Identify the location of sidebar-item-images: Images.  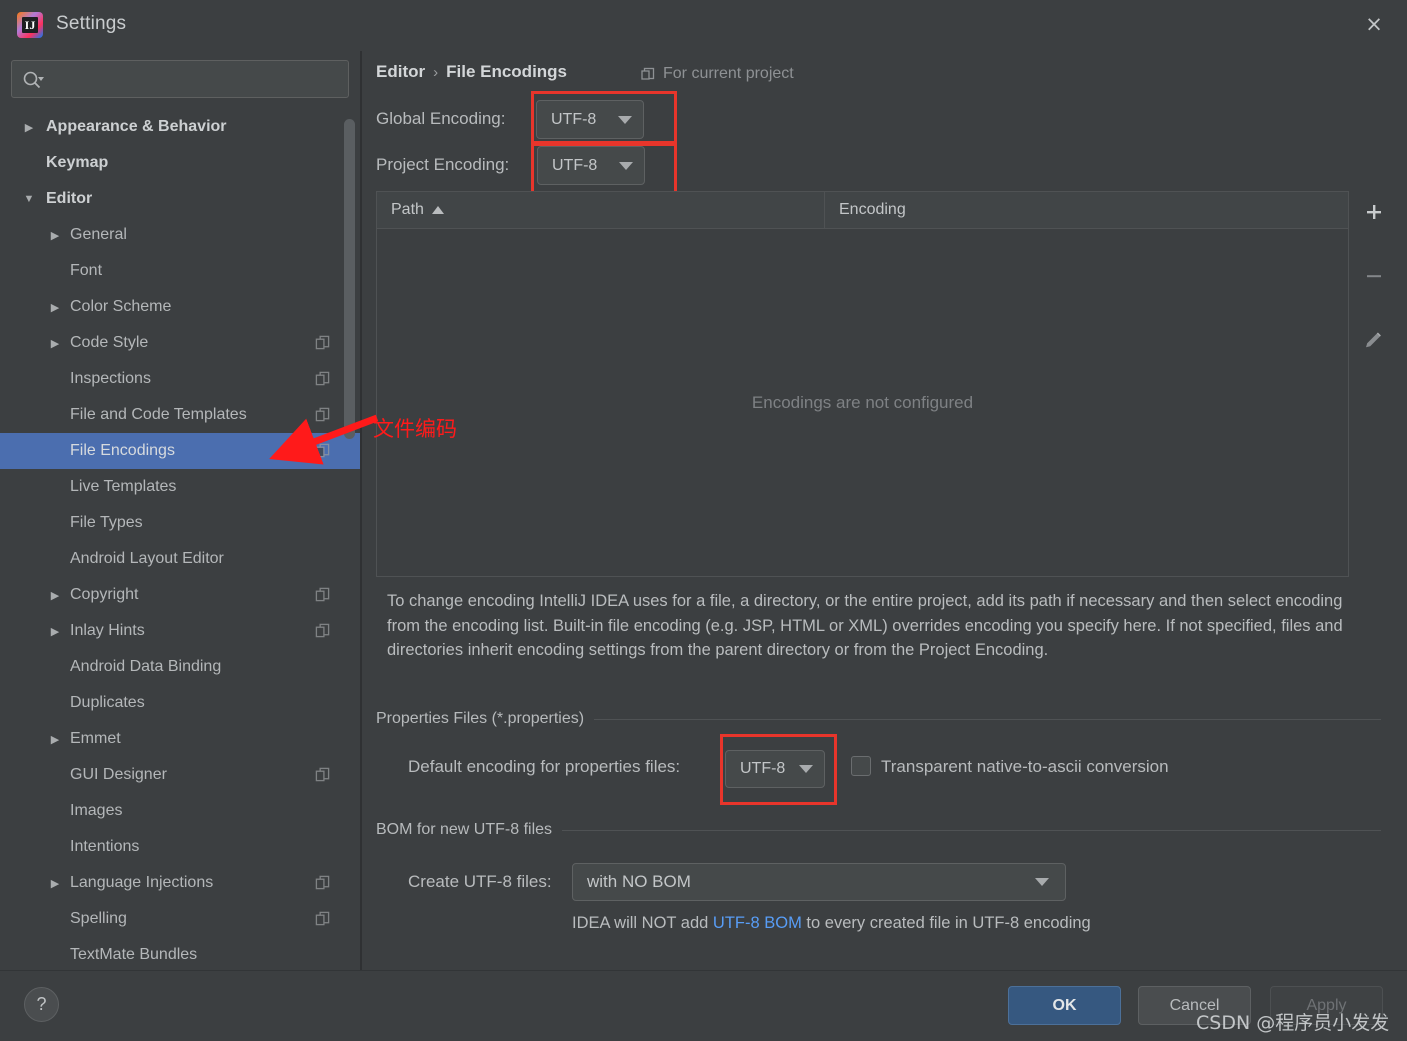
(180, 811).